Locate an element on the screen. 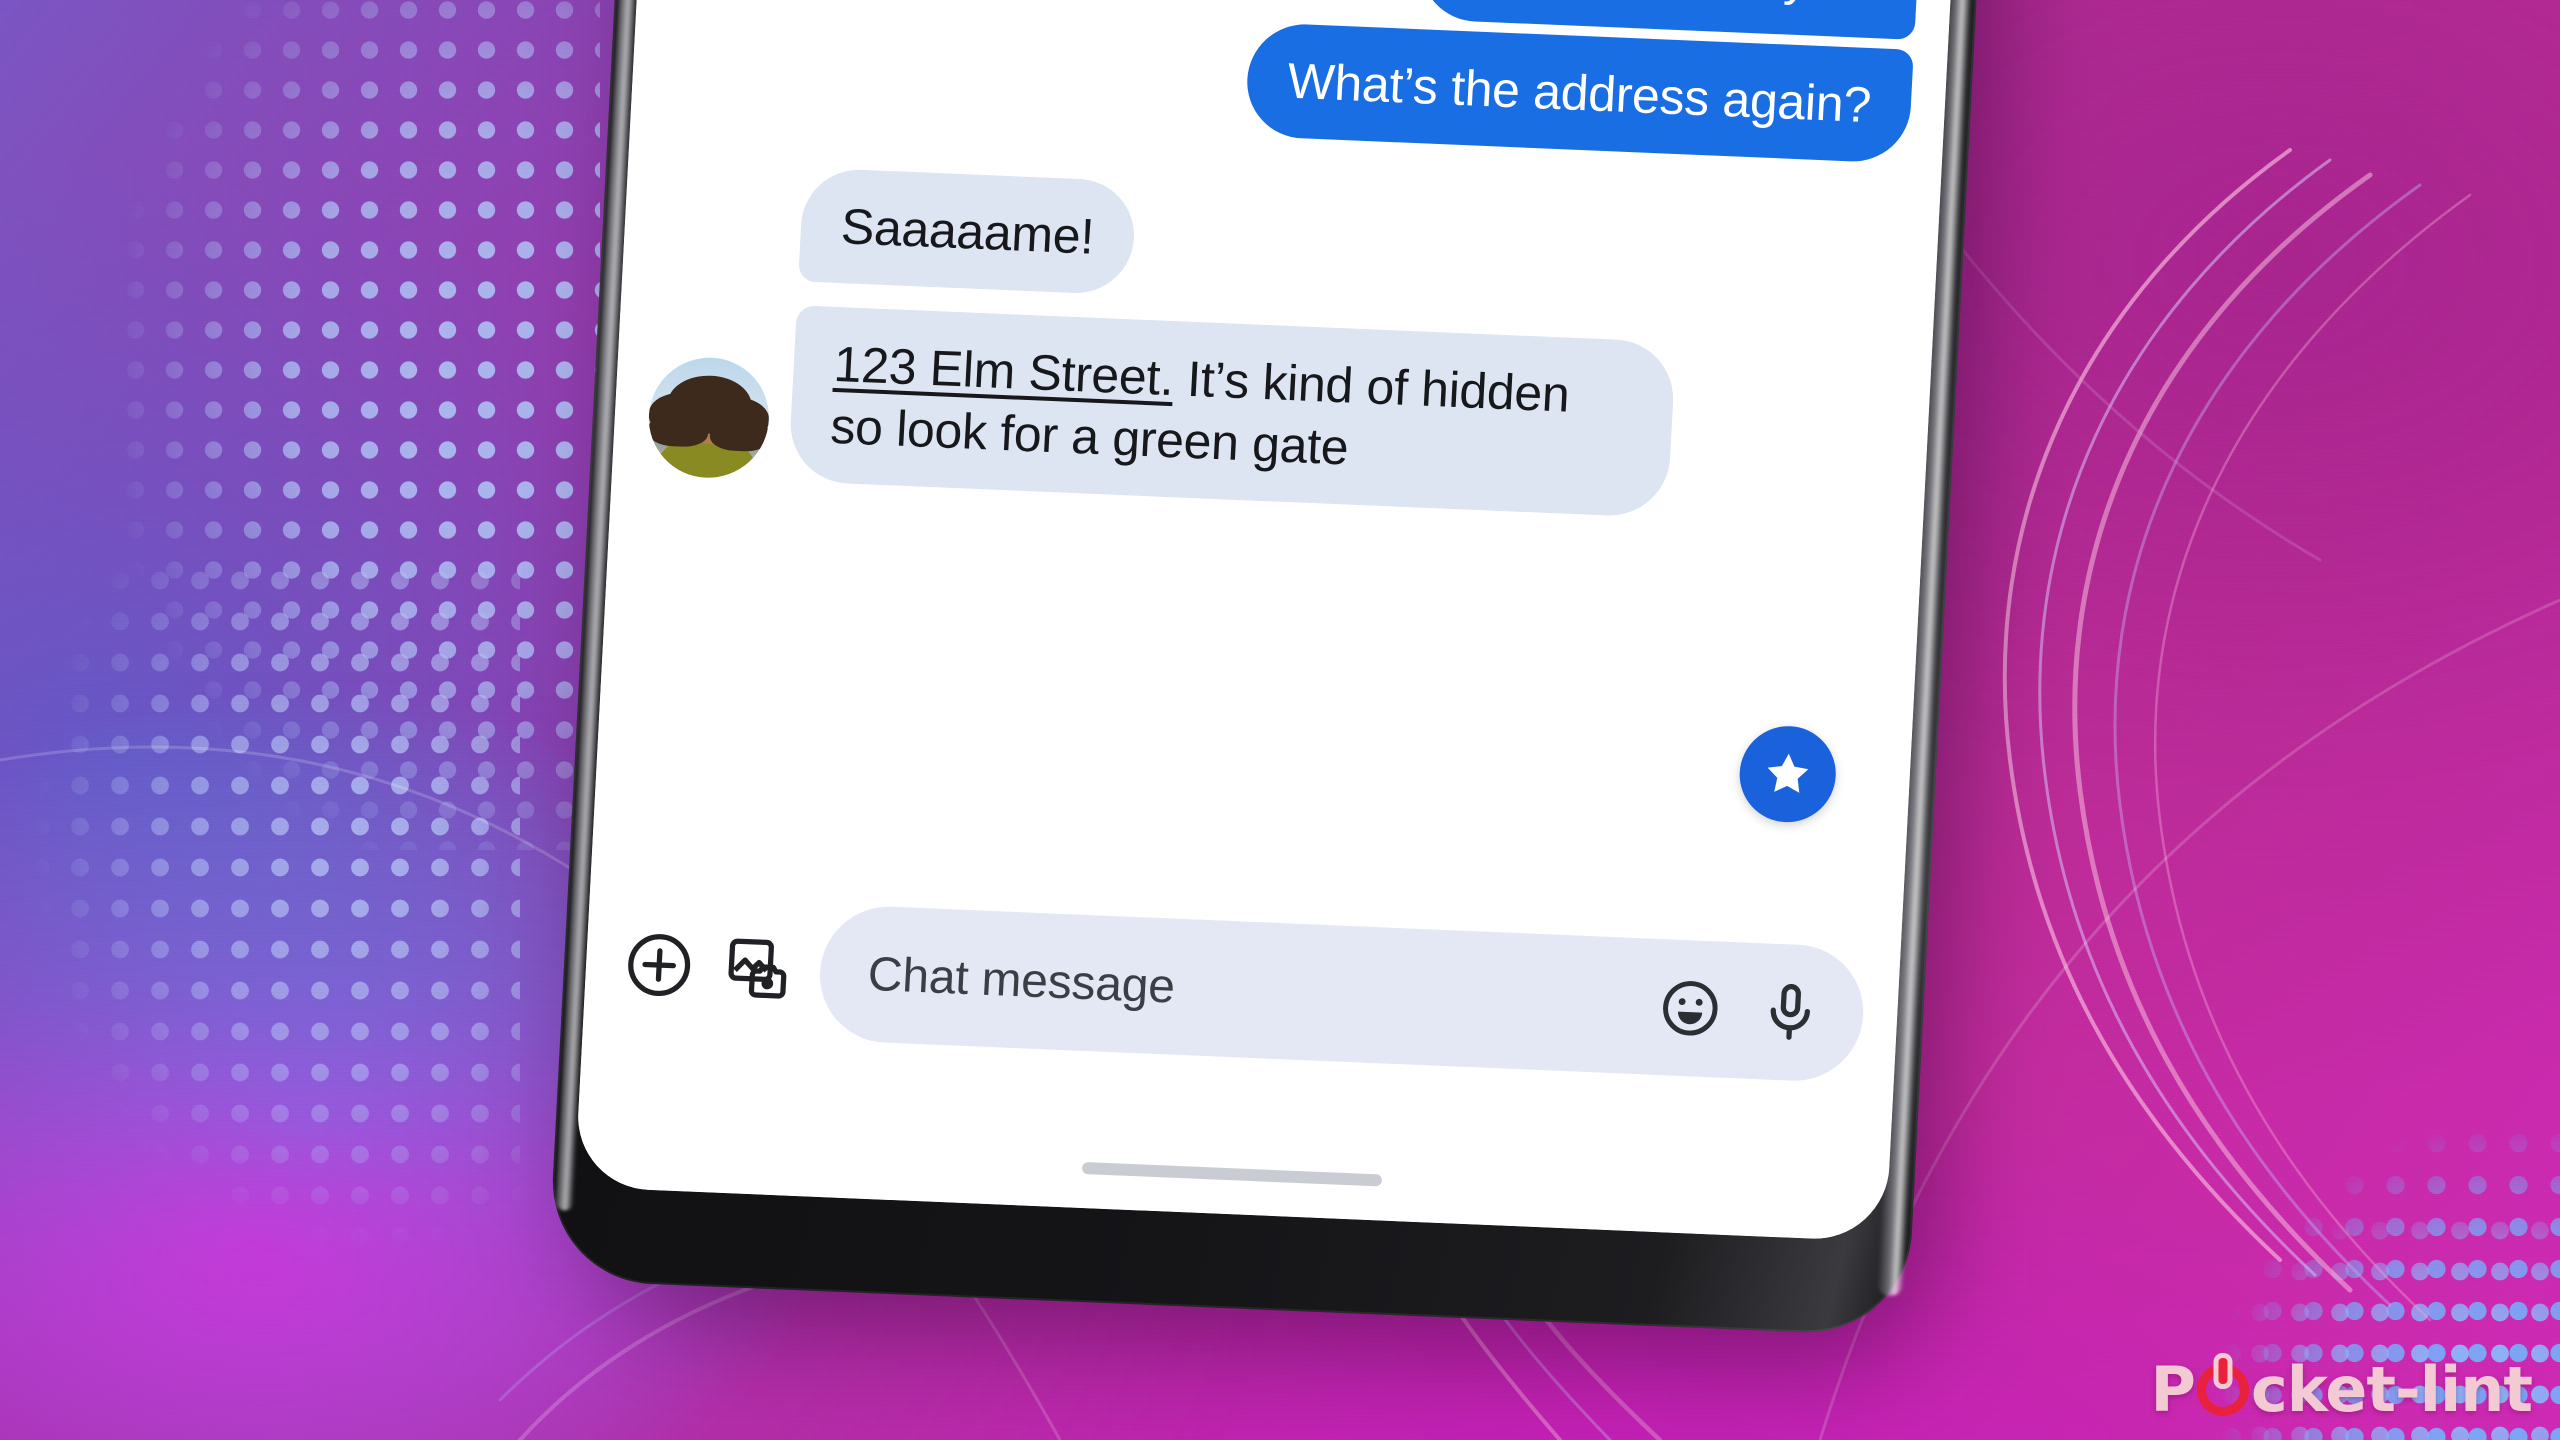 This screenshot has width=2560, height=1440. magic-compose-container is located at coordinates (1788, 774).